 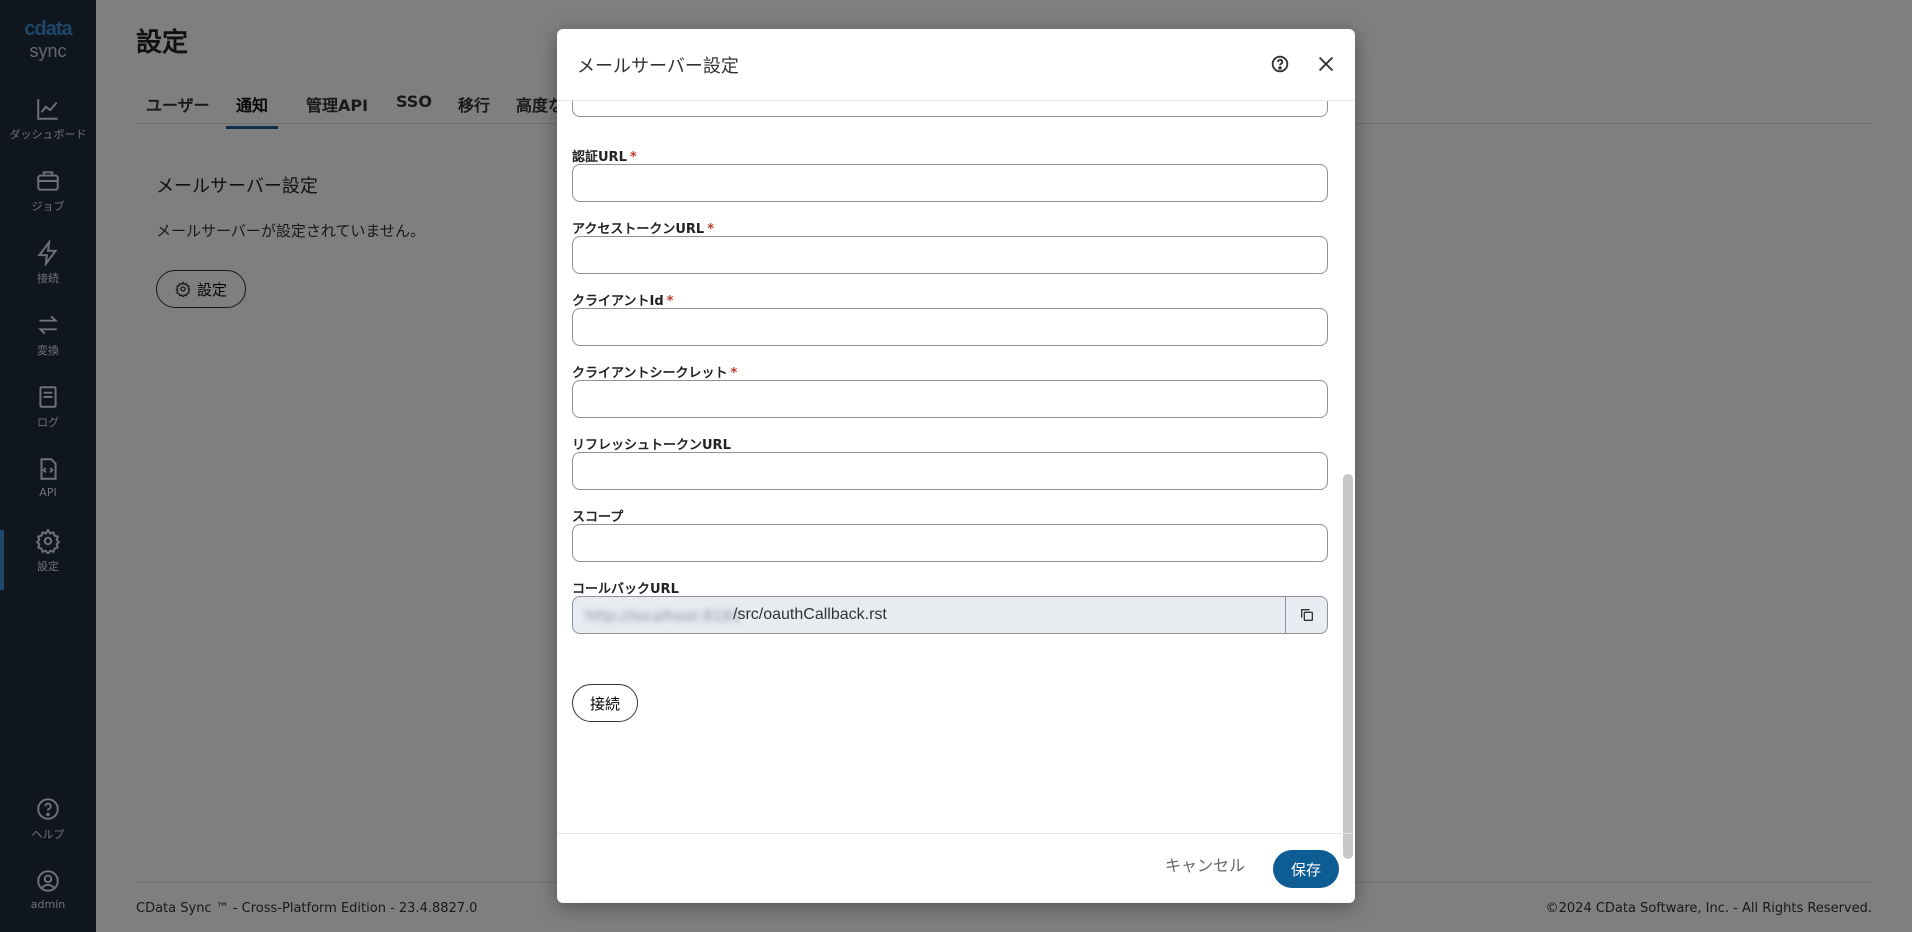 What do you see at coordinates (658, 66) in the screenshot?
I see `modal-title: メールサーバー設定` at bounding box center [658, 66].